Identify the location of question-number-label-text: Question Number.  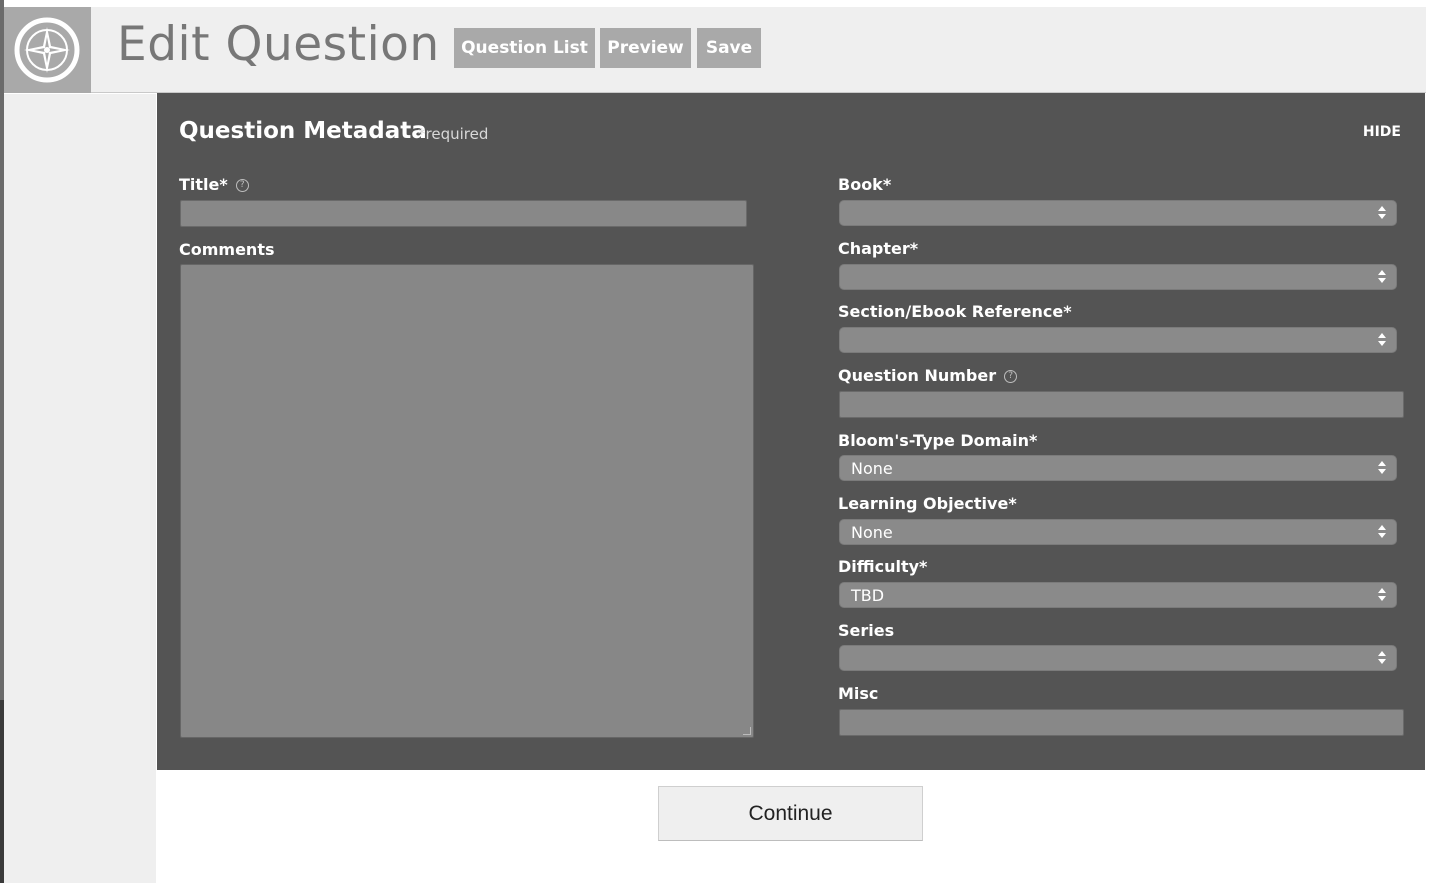
(917, 375).